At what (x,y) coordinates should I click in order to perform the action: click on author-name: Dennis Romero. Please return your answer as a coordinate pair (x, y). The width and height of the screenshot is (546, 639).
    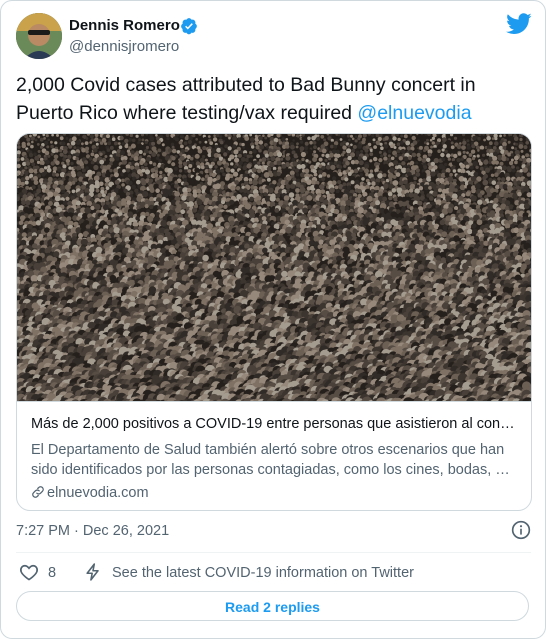
    Looking at the image, I should click on (124, 26).